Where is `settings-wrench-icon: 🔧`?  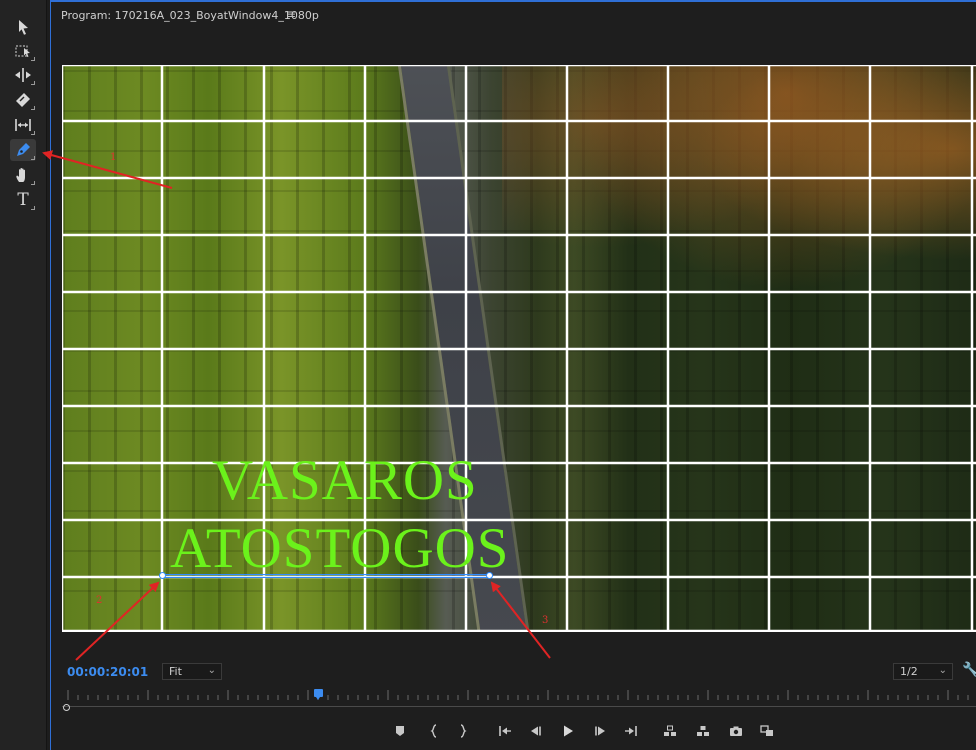 settings-wrench-icon: 🔧 is located at coordinates (969, 670).